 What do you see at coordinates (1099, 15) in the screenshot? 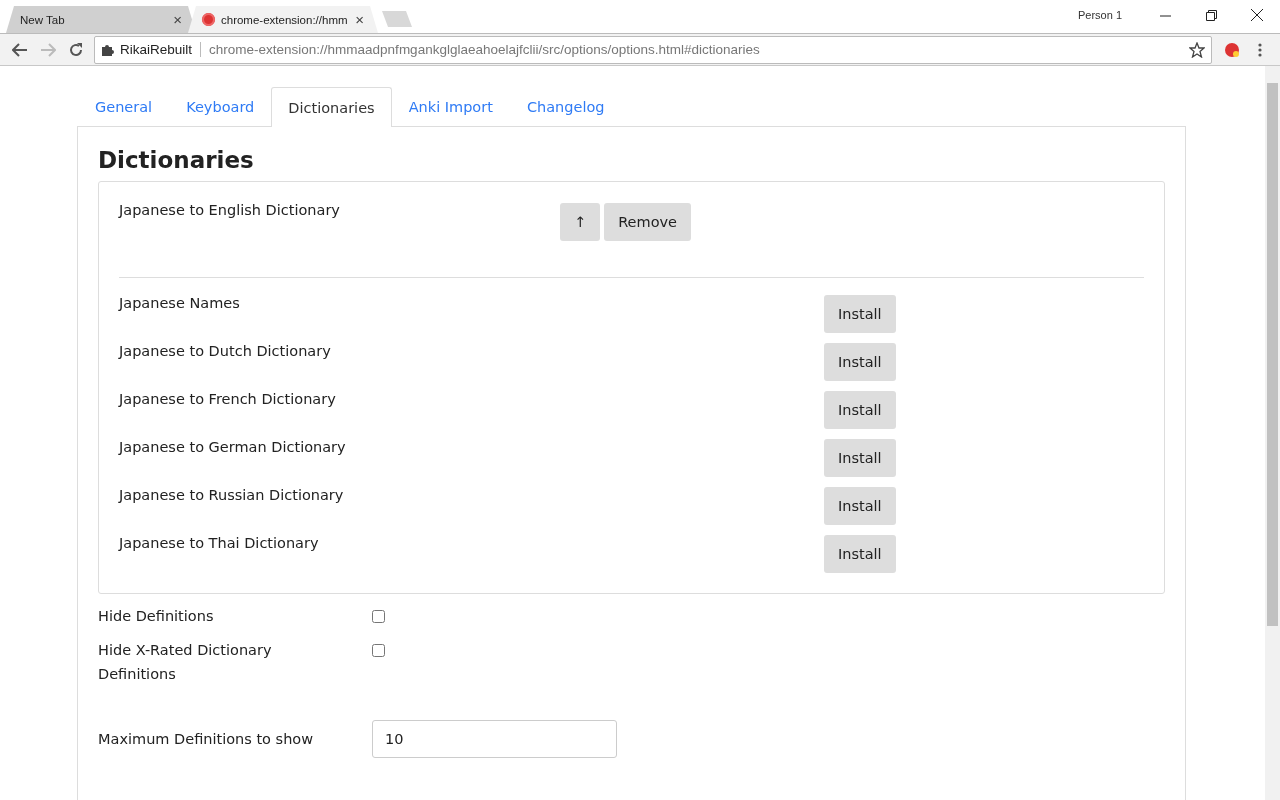
I see `profile-name: Person 1` at bounding box center [1099, 15].